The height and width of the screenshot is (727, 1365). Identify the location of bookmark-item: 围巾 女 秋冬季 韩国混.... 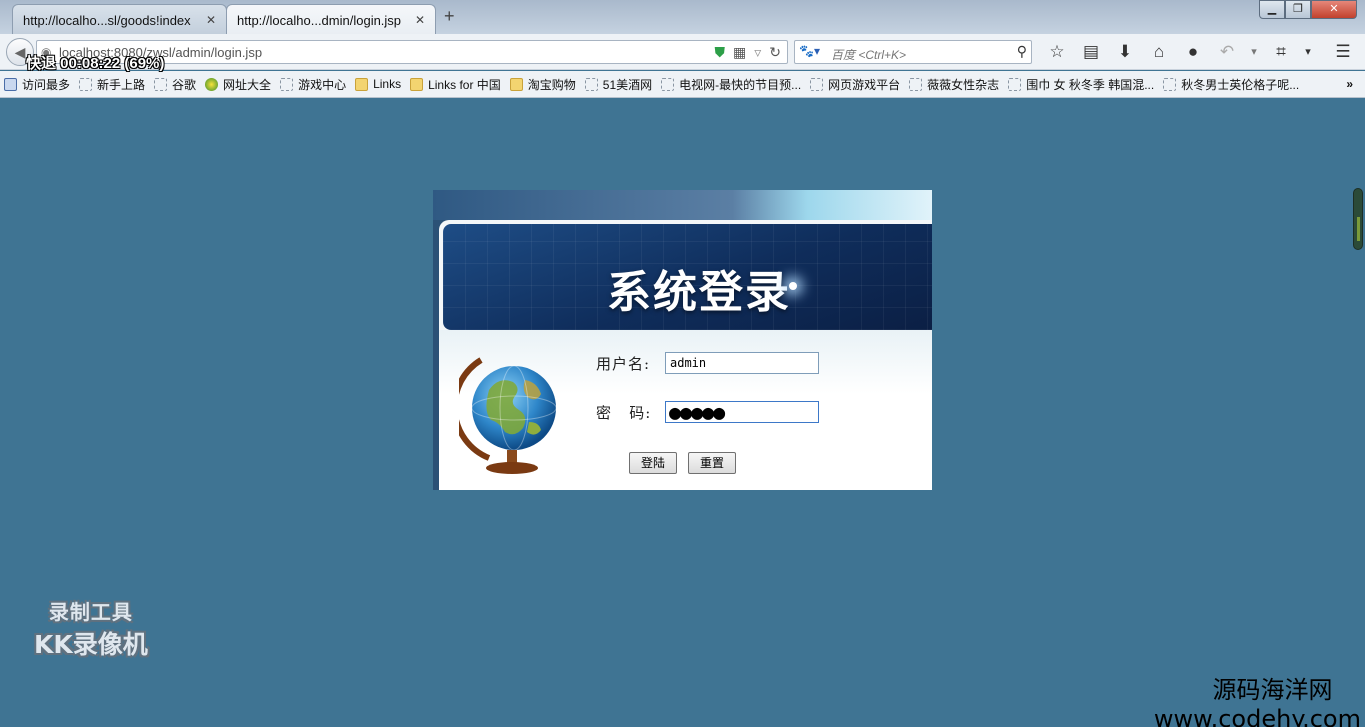
(1081, 84).